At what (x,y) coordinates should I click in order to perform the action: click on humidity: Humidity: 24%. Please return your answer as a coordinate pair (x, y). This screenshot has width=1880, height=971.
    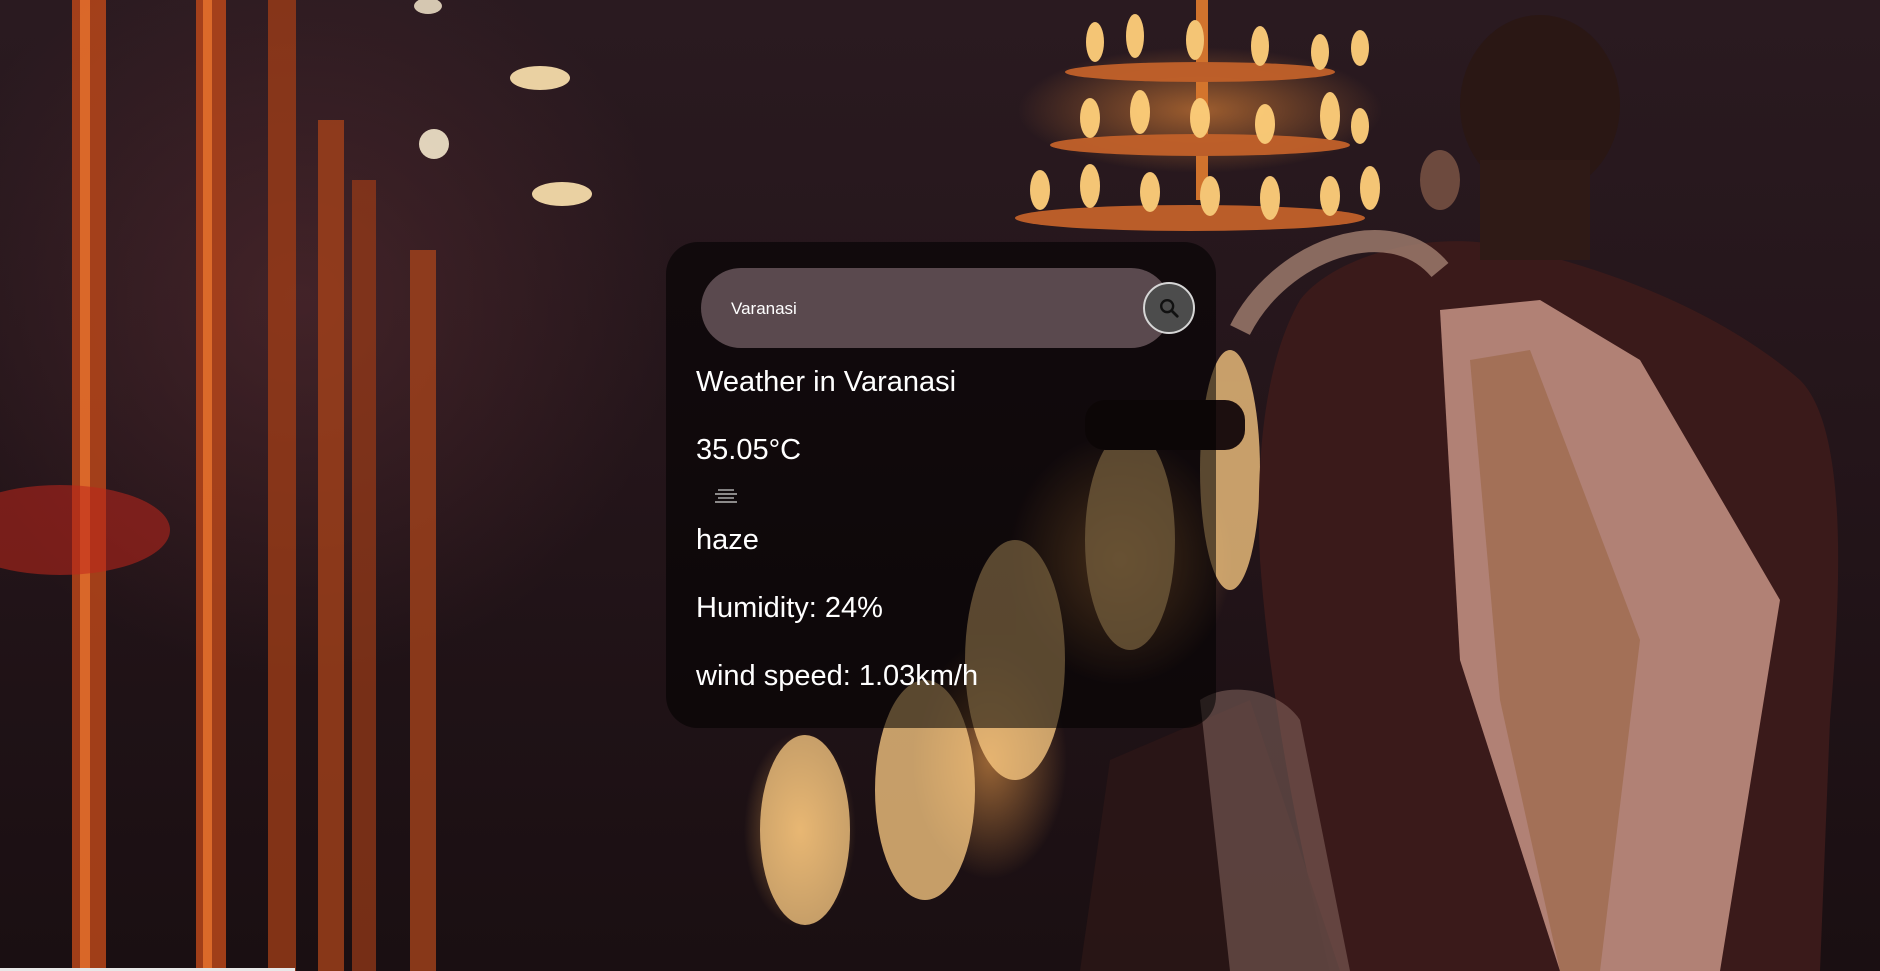
    Looking at the image, I should click on (789, 608).